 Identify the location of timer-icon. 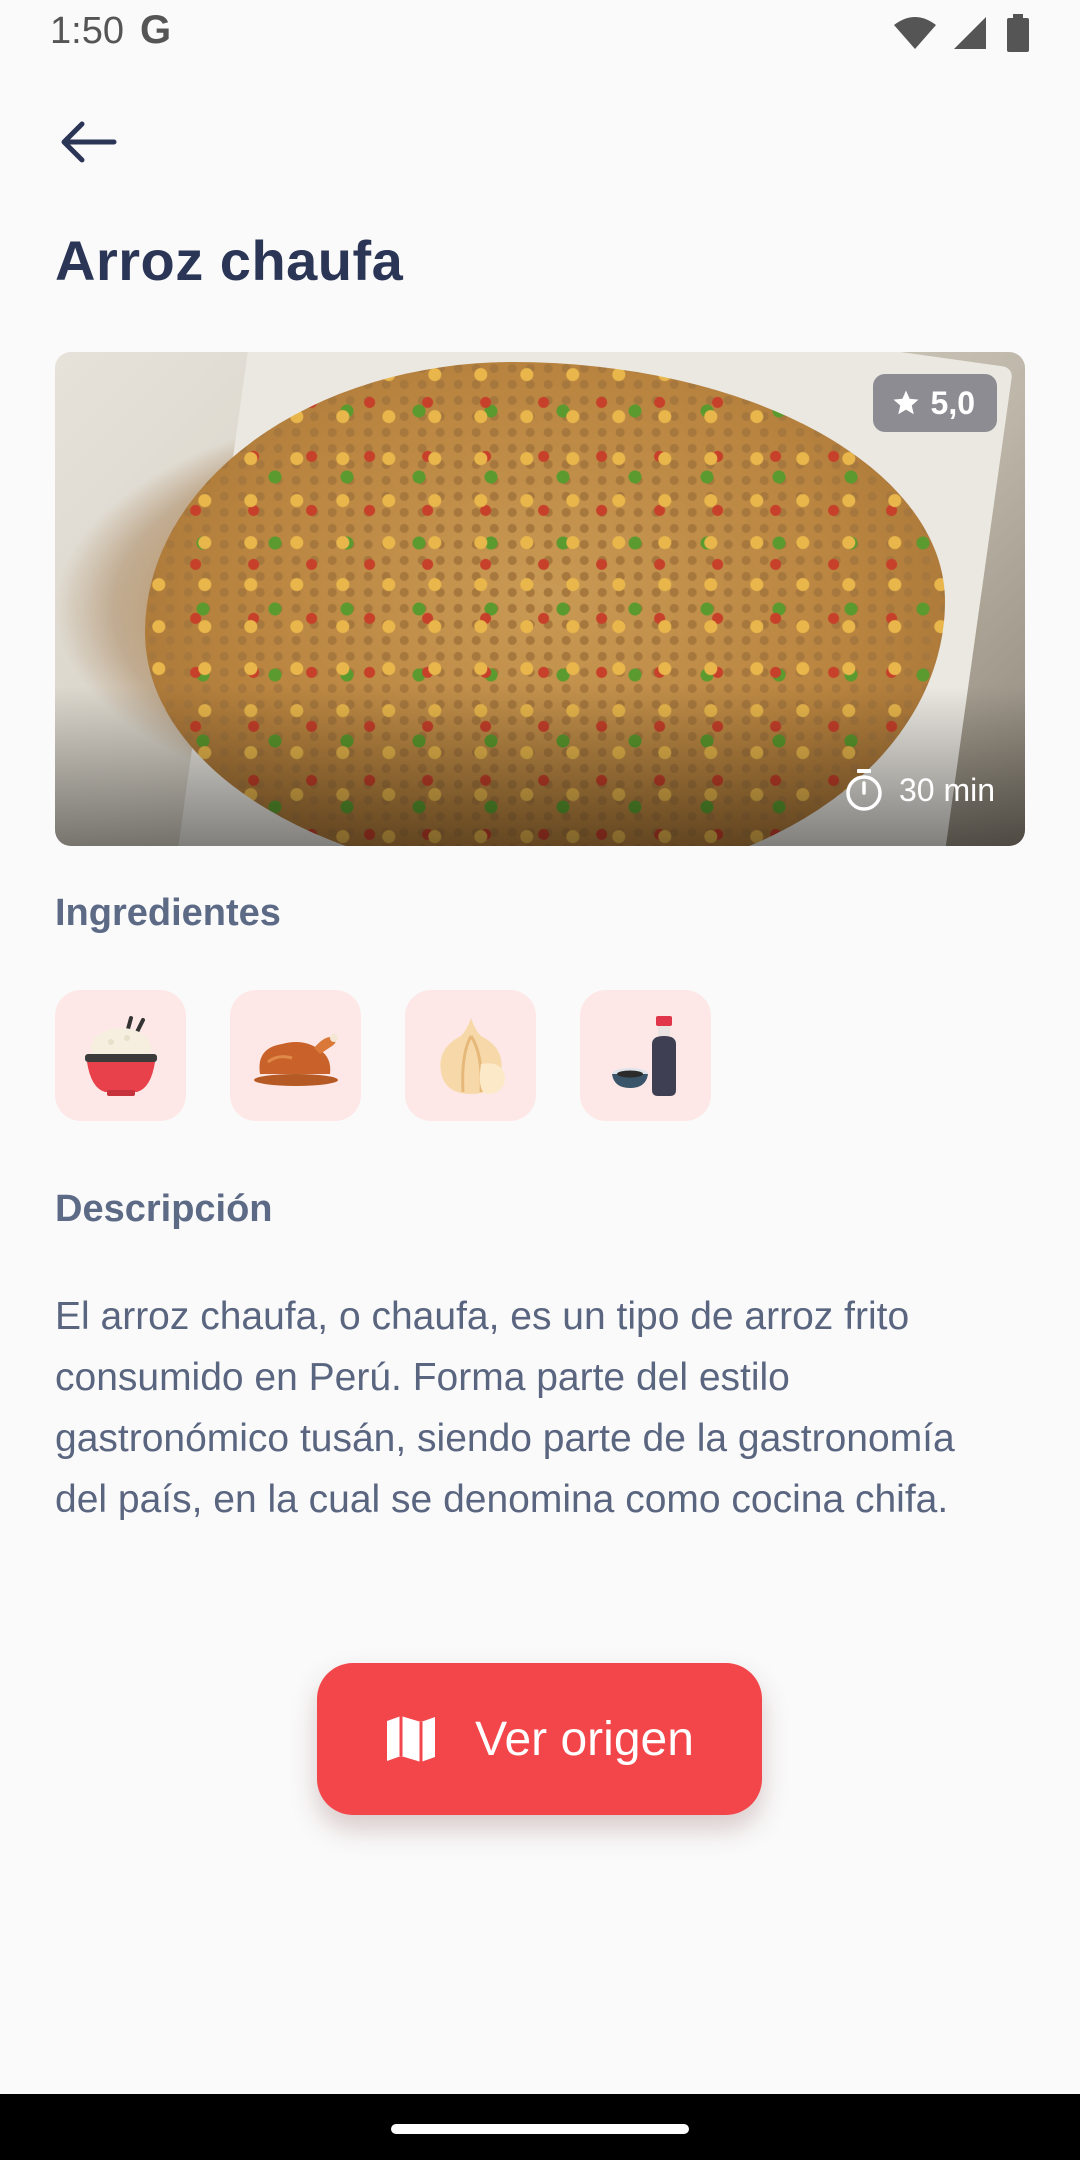
(864, 790).